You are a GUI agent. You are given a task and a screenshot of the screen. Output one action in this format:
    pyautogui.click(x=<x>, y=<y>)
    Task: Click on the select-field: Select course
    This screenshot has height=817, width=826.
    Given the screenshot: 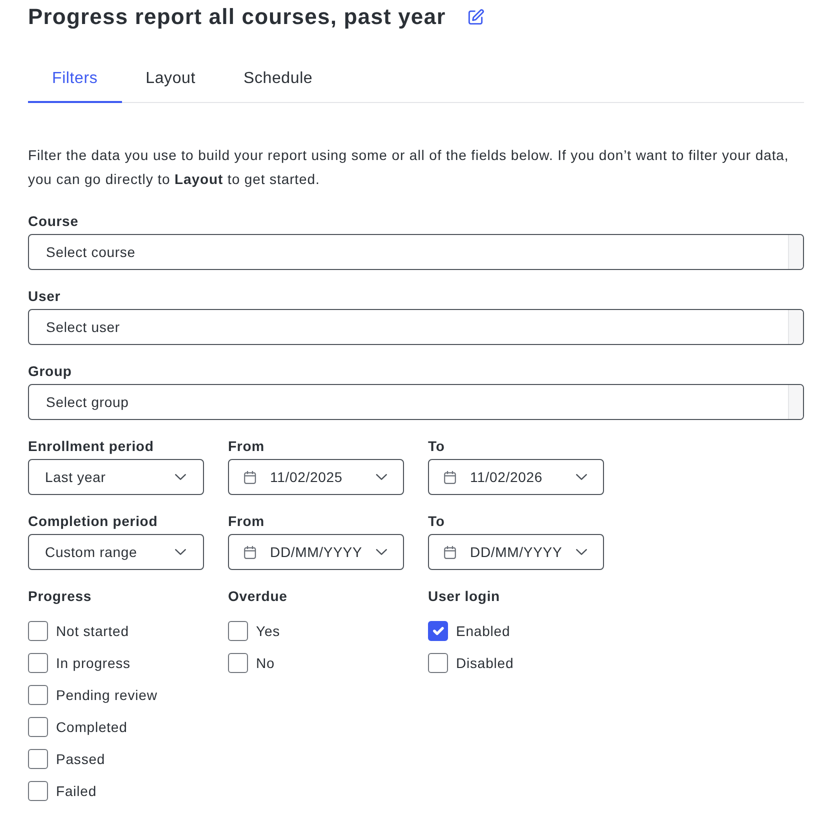 What is the action you would take?
    pyautogui.click(x=416, y=252)
    